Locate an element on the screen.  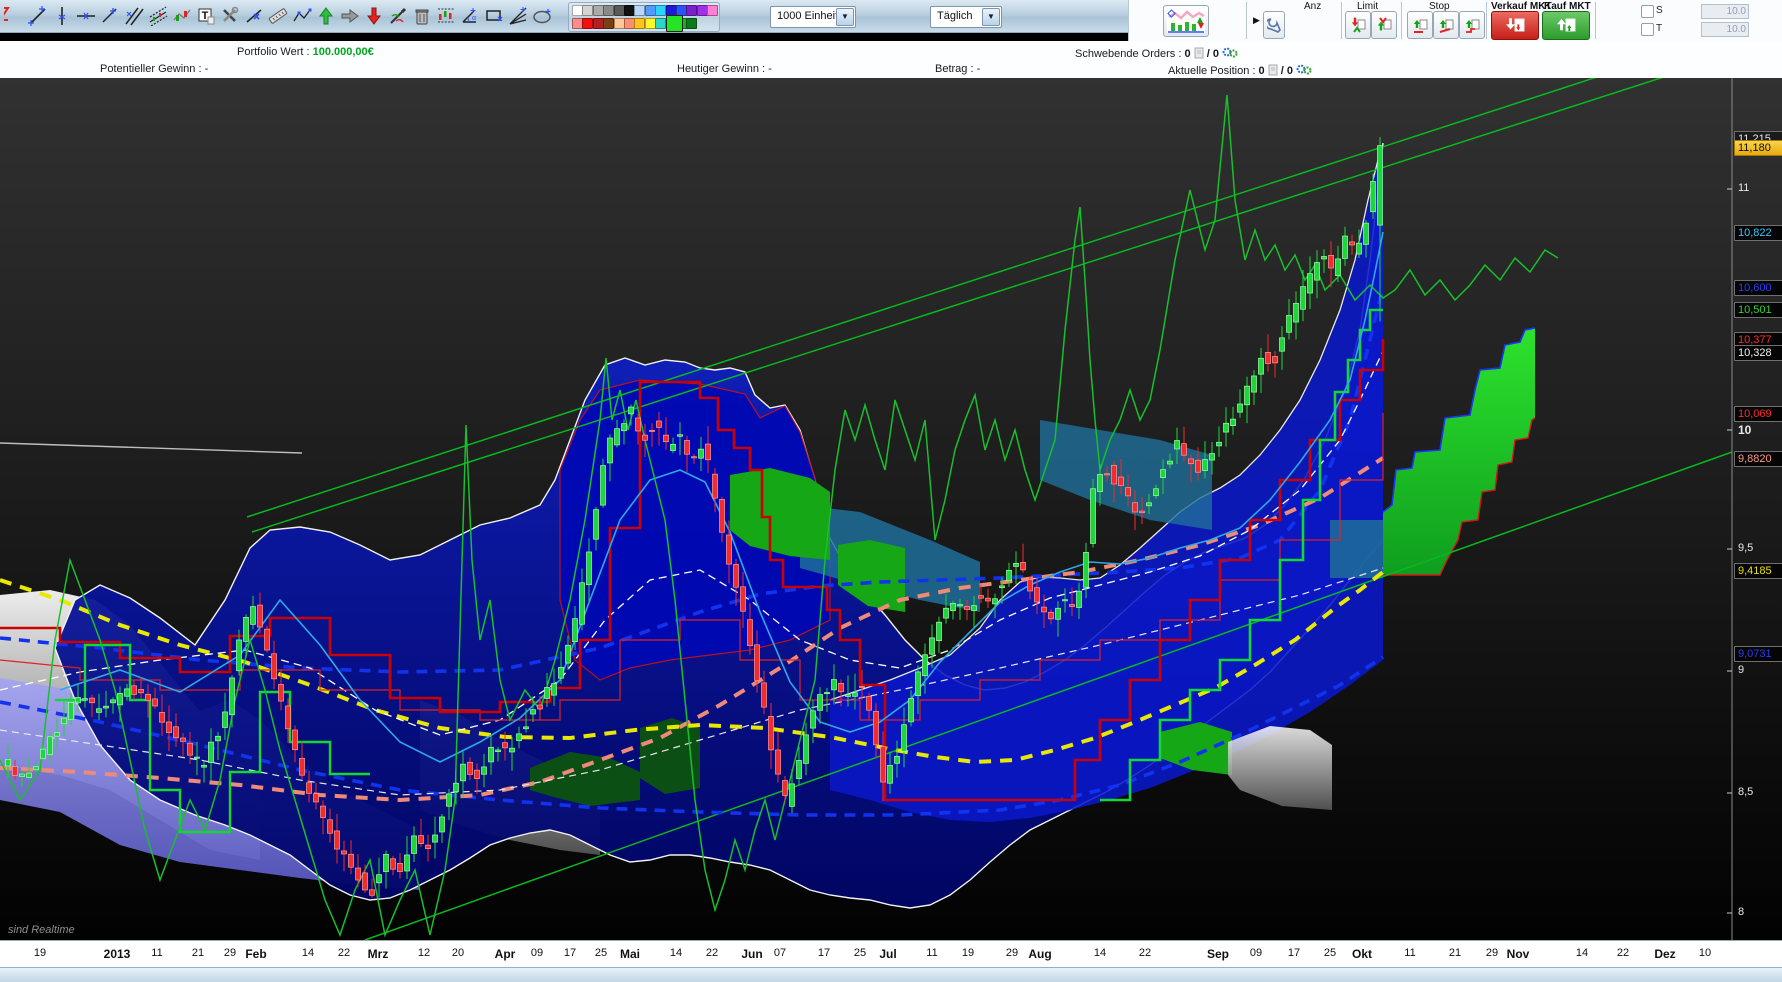
ellipse-icon-button is located at coordinates (542, 16).